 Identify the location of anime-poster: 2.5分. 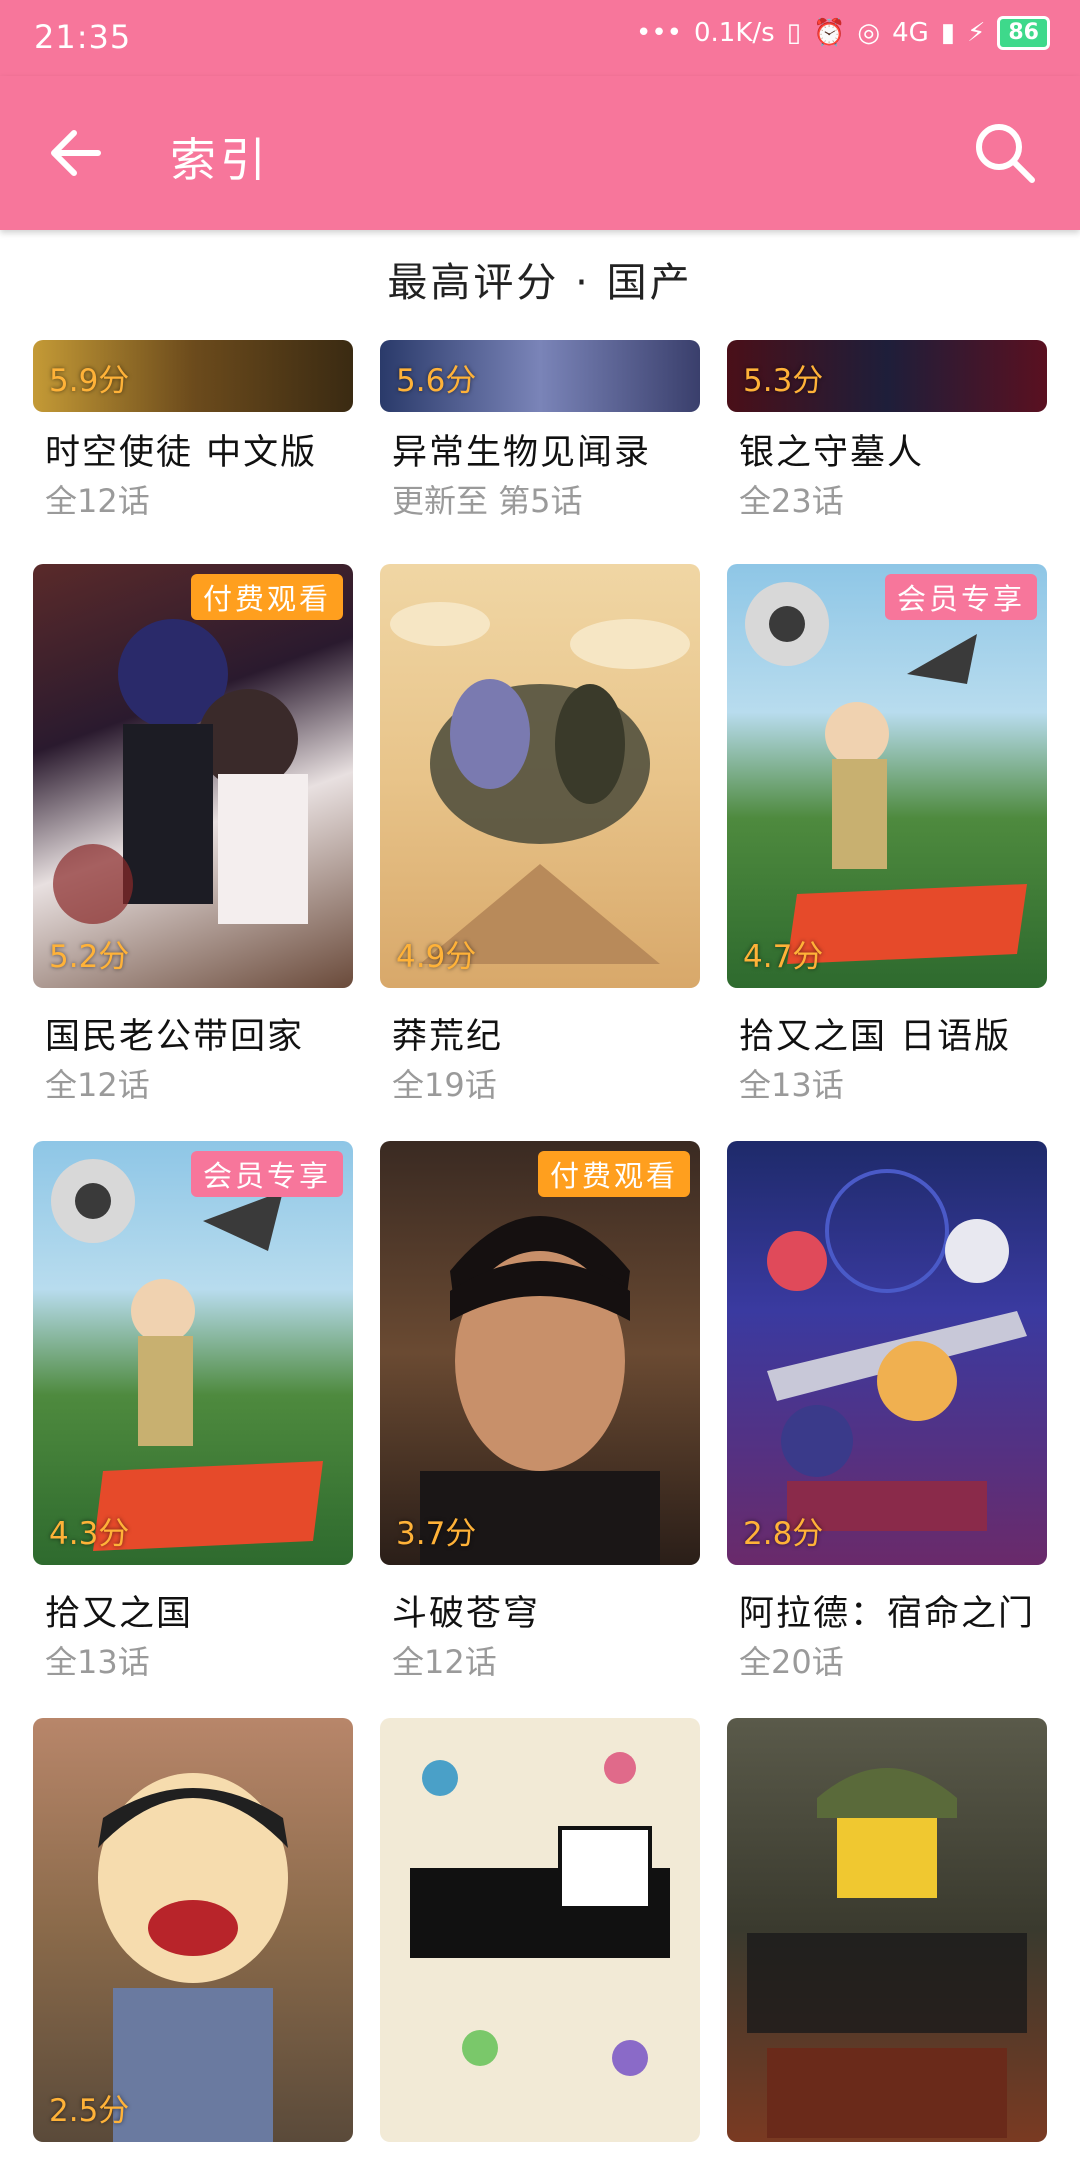
(193, 1930).